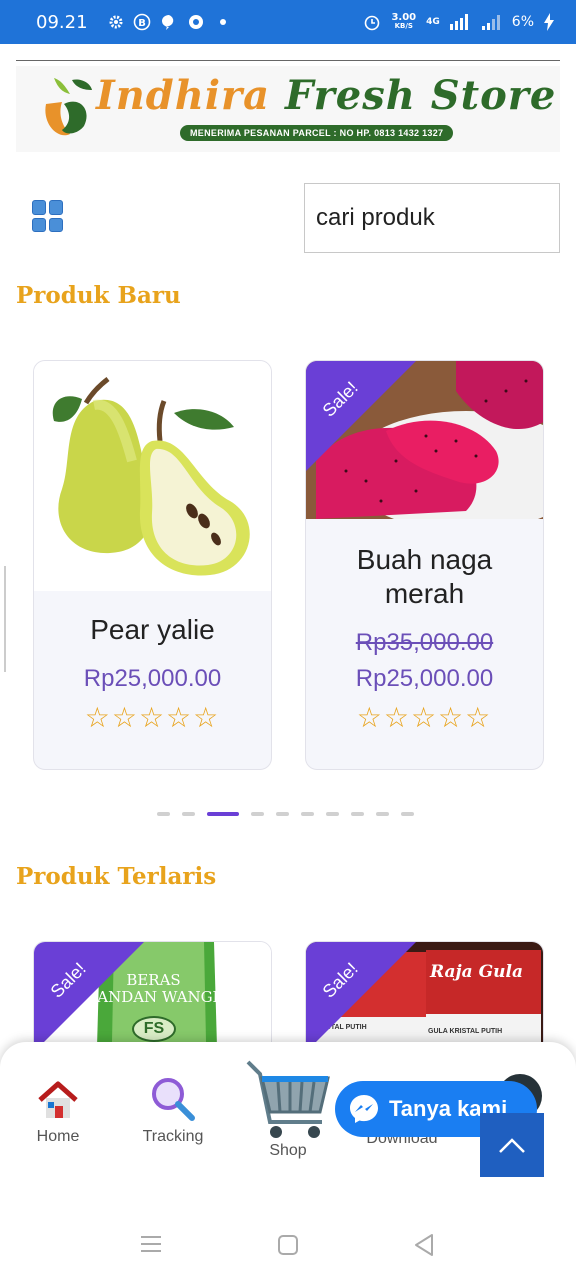 The image size is (576, 1280). I want to click on b-icon: B, so click(141, 22).